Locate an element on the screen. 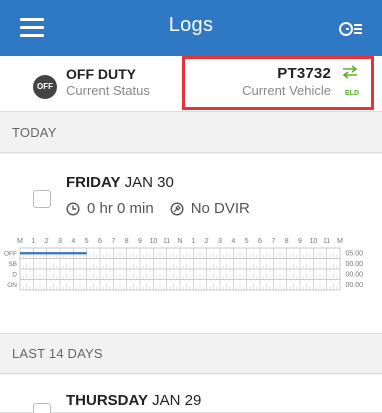  log-day: JAN 29 is located at coordinates (177, 400).